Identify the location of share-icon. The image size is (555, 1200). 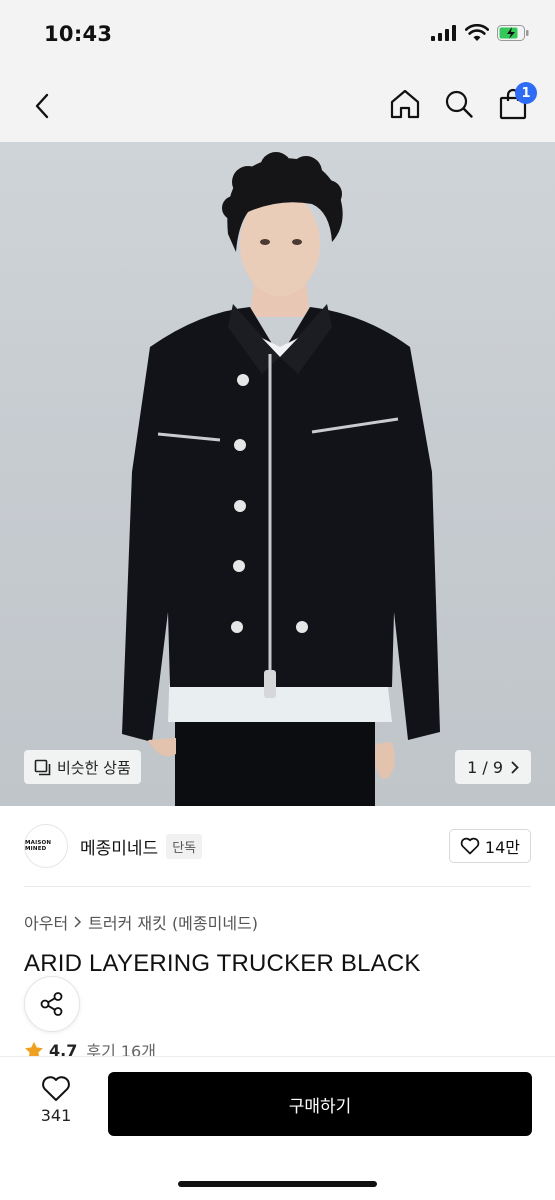
(51, 1004).